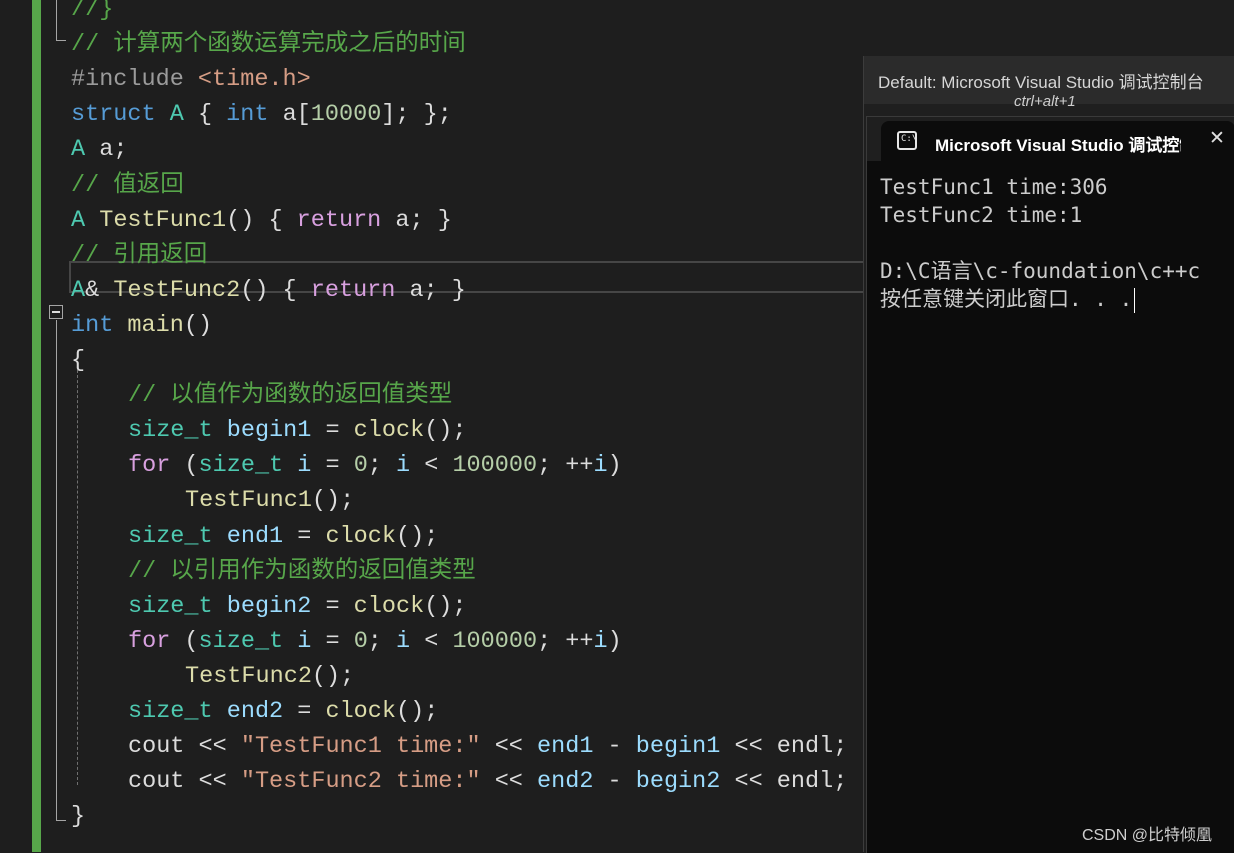  Describe the element at coordinates (840, 747) in the screenshot. I see `code-token: ;` at that location.